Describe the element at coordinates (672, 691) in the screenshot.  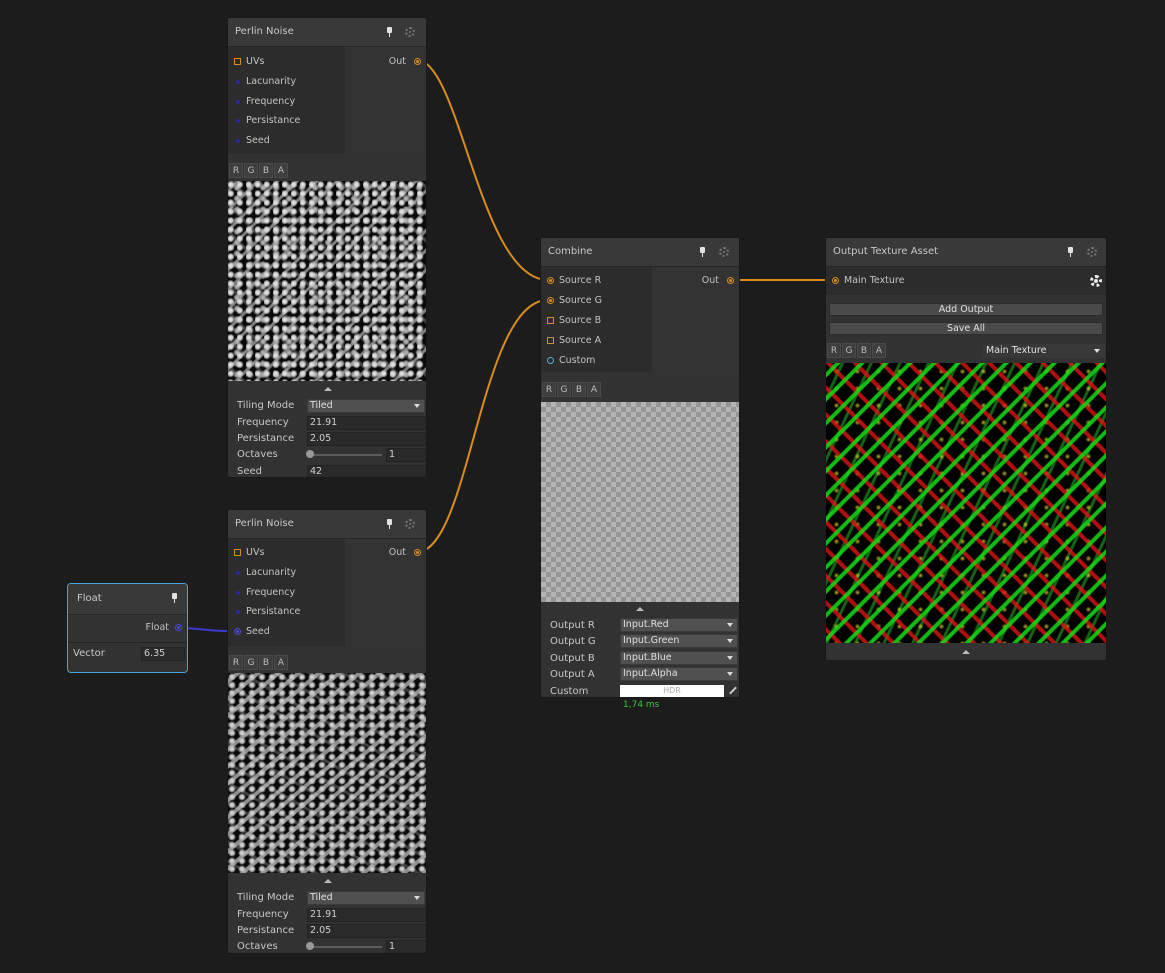
I see `custom-color-field: HDR` at that location.